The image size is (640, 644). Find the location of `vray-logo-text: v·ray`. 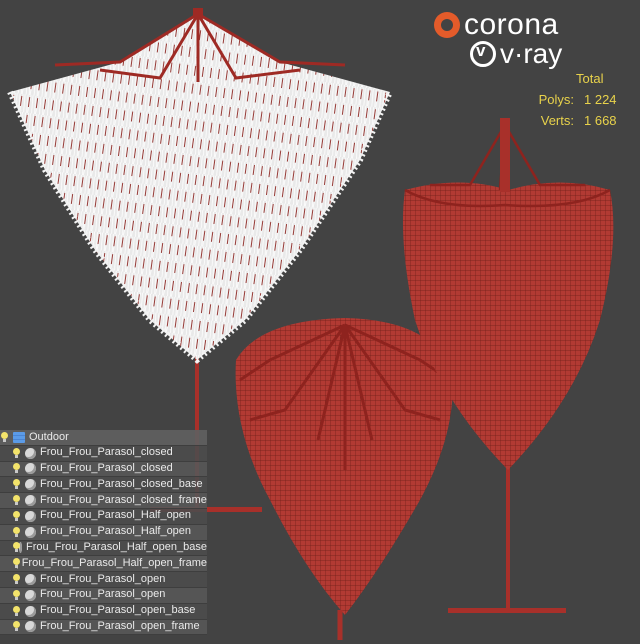

vray-logo-text: v·ray is located at coordinates (531, 53).